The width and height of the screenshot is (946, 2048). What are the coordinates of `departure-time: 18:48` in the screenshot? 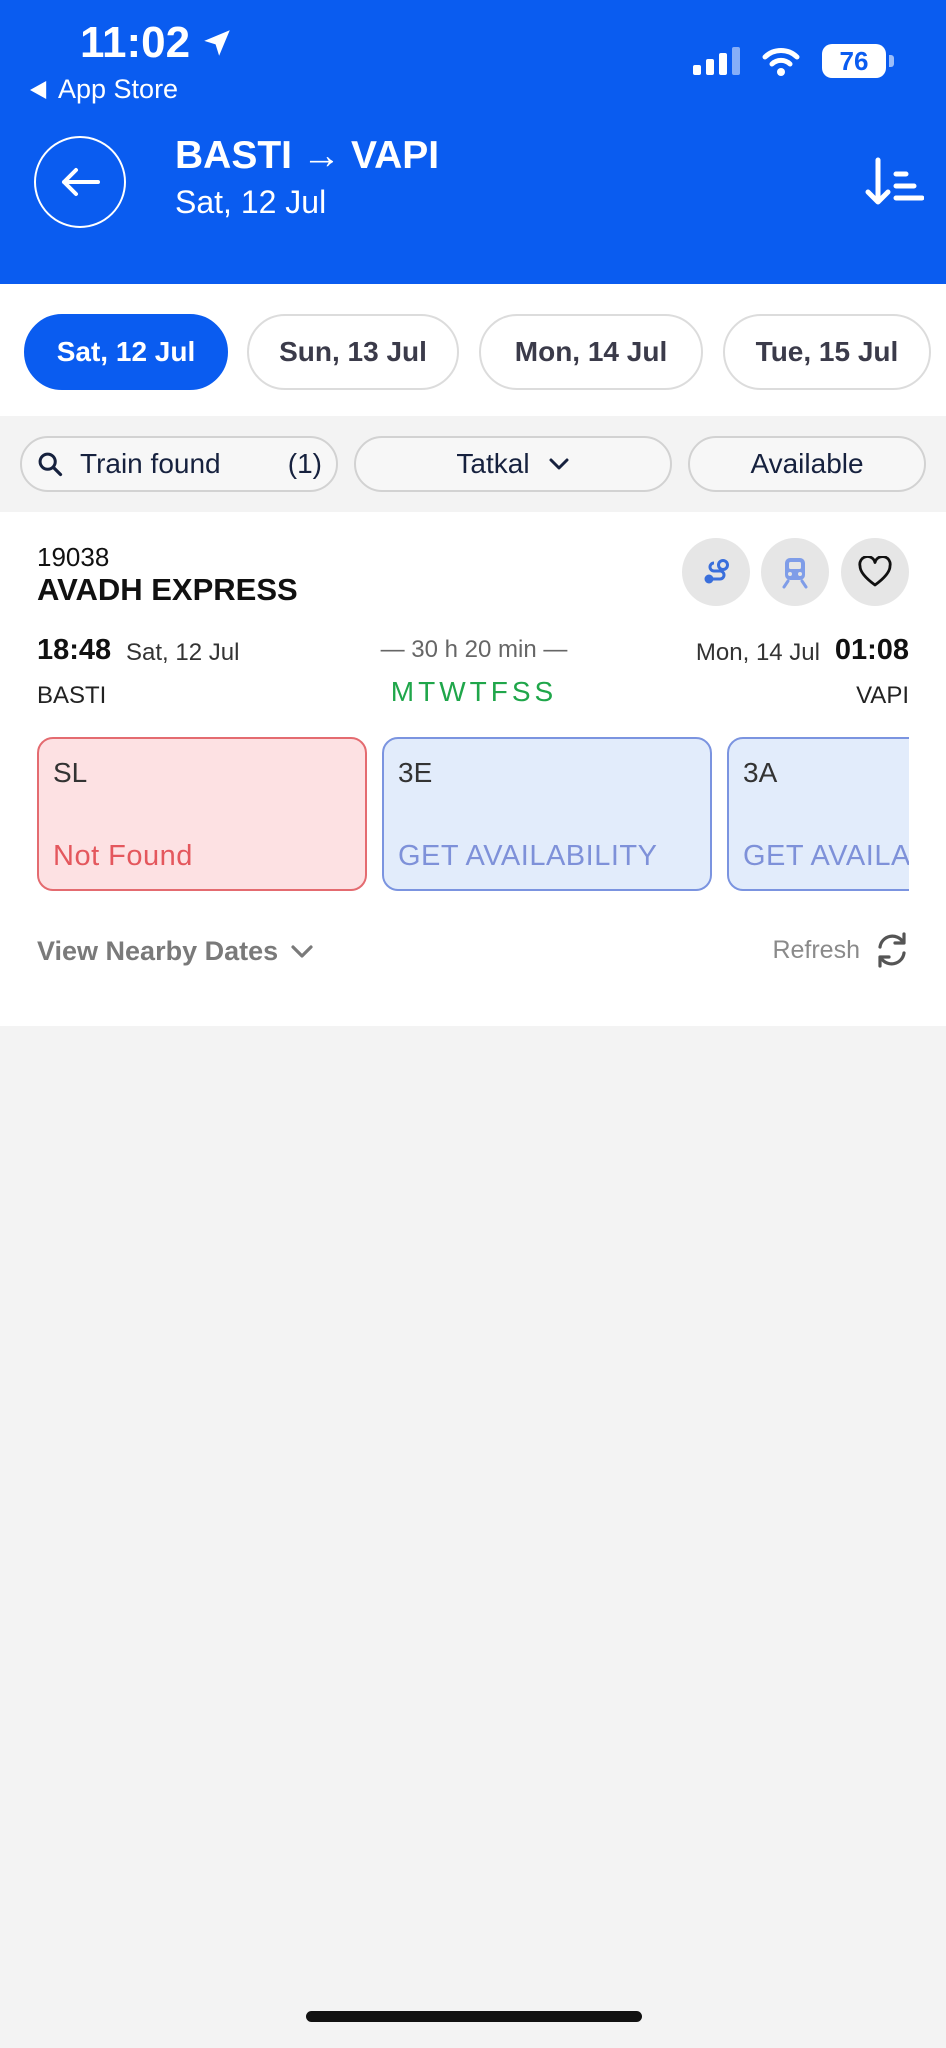 It's located at (74, 650).